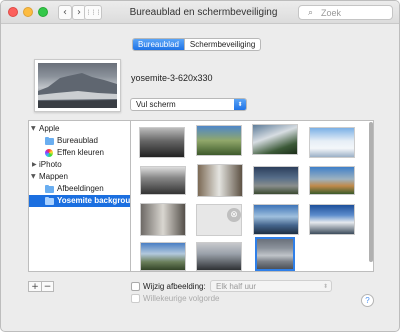 The image size is (400, 332). I want to click on remove-folder-button: −, so click(47, 287).